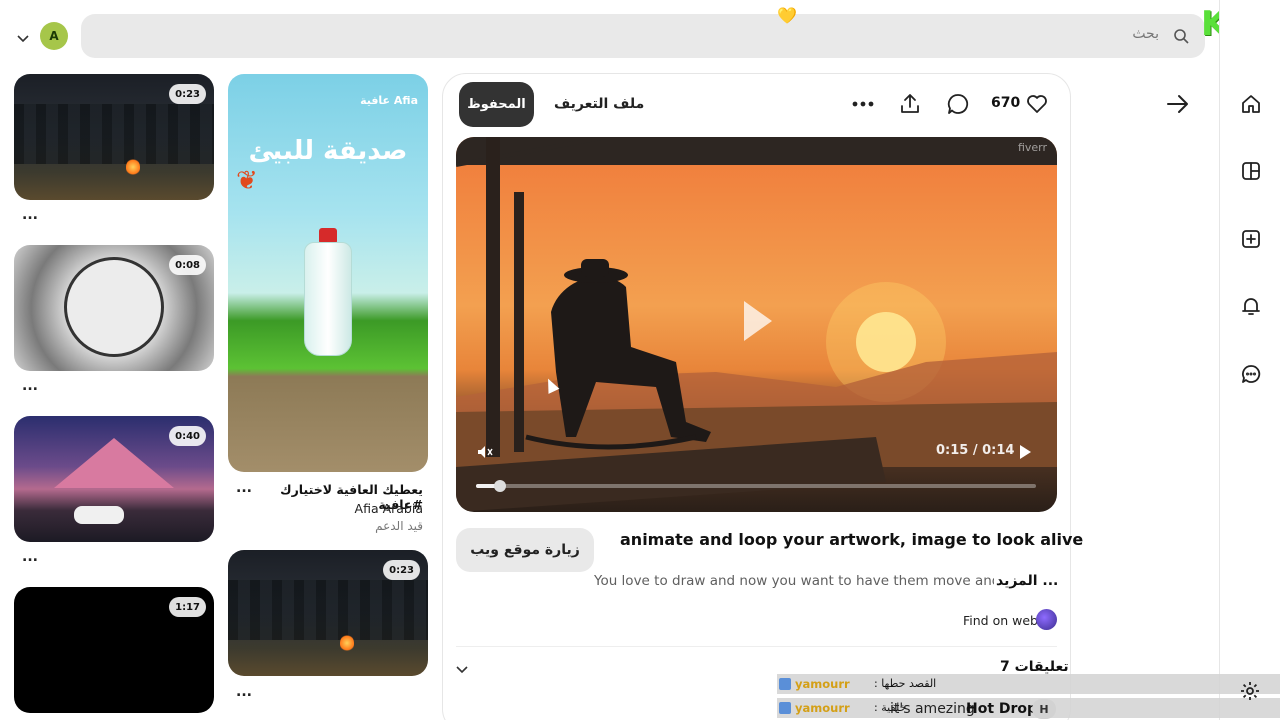  Describe the element at coordinates (54, 36) in the screenshot. I see `avatar: A` at that location.